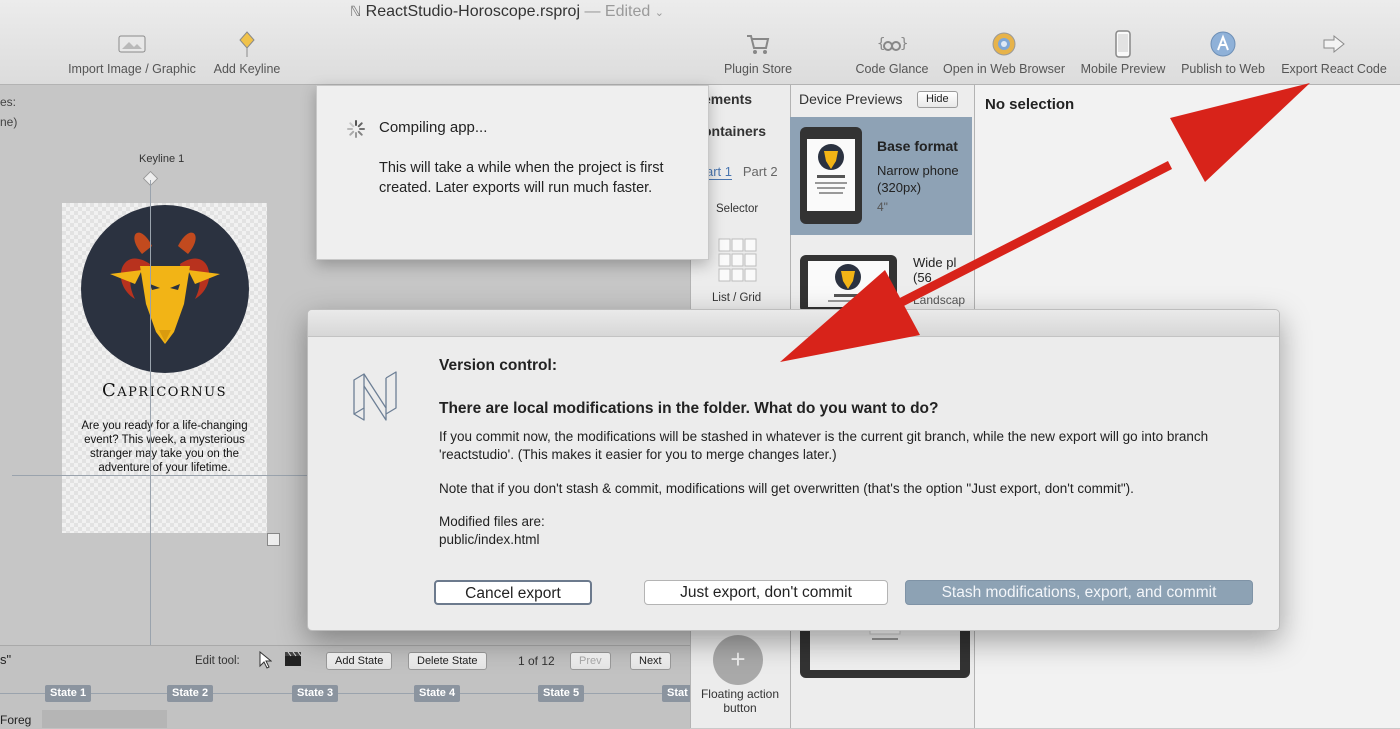 This screenshot has width=1400, height=729. Describe the element at coordinates (132, 69) in the screenshot. I see `import-image-label: Import Image / Graphic` at that location.